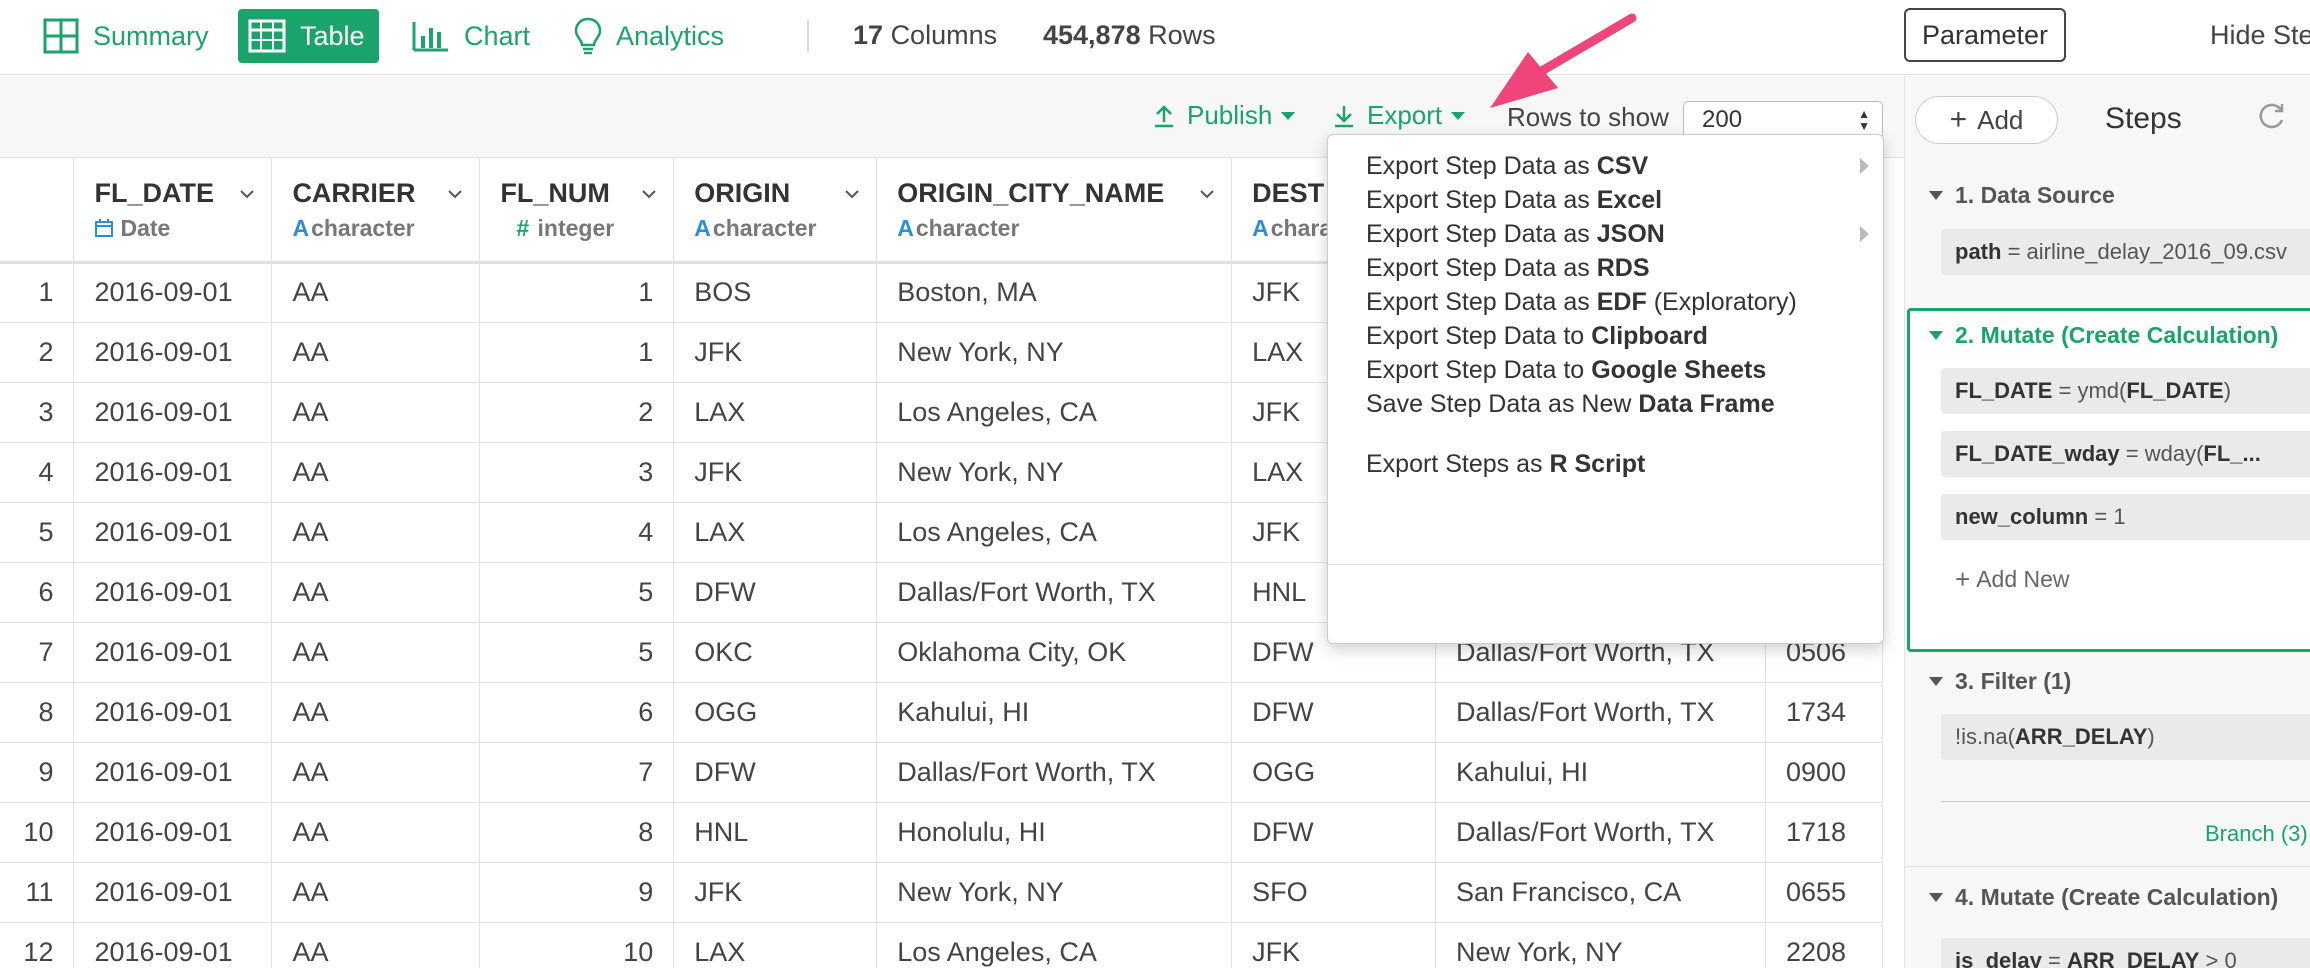 The image size is (2310, 968). Describe the element at coordinates (577, 772) in the screenshot. I see `table-cell: 7` at that location.